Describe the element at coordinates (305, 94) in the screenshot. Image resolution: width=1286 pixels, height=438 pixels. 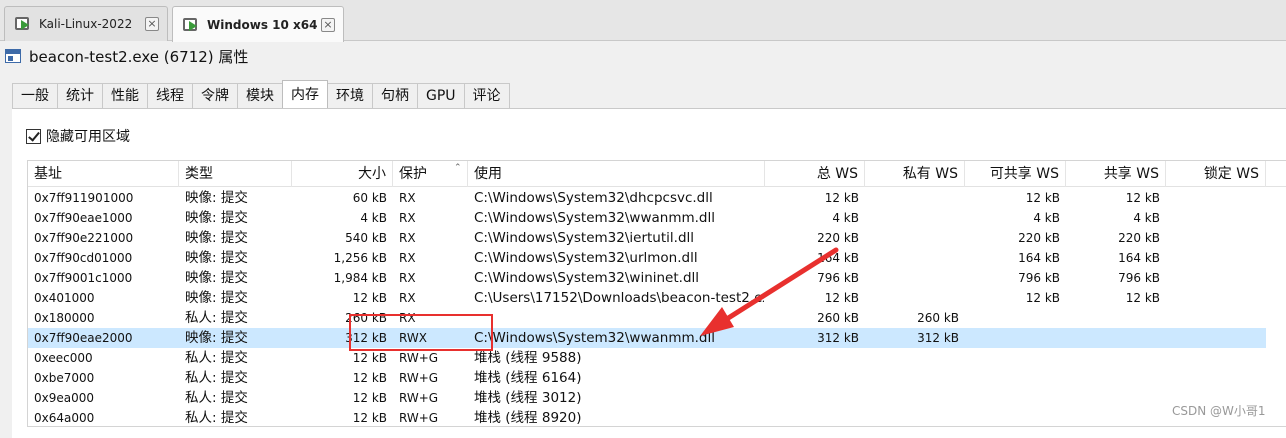
I see `tab-memory: 内存` at that location.